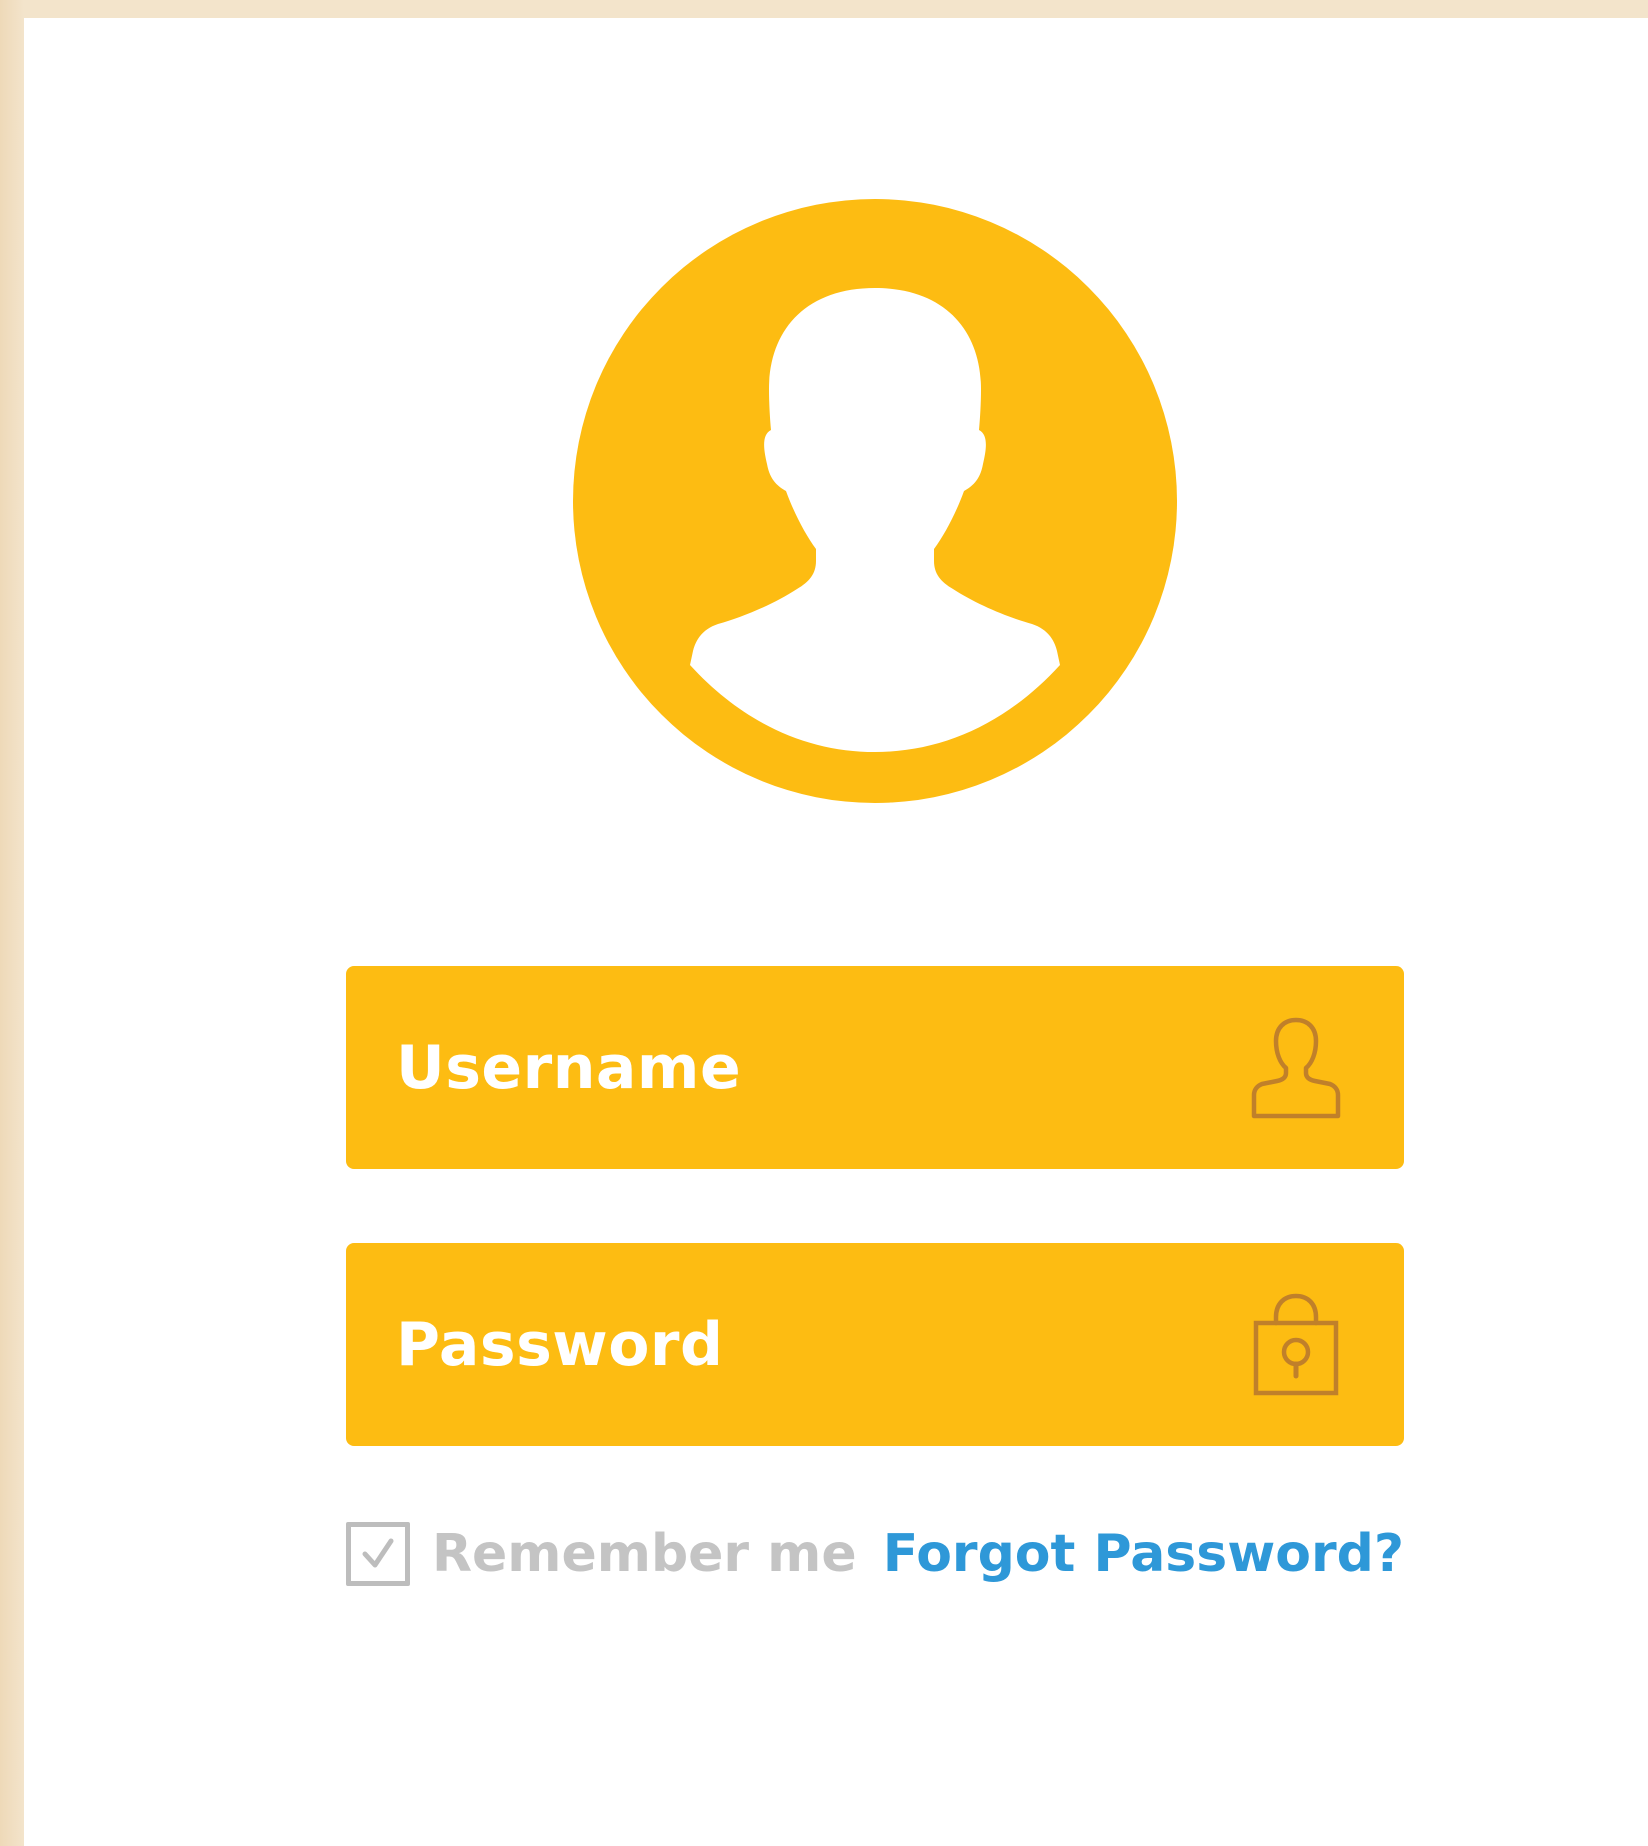 This screenshot has height=1846, width=1648. Describe the element at coordinates (1296, 1345) in the screenshot. I see `lock-icon` at that location.